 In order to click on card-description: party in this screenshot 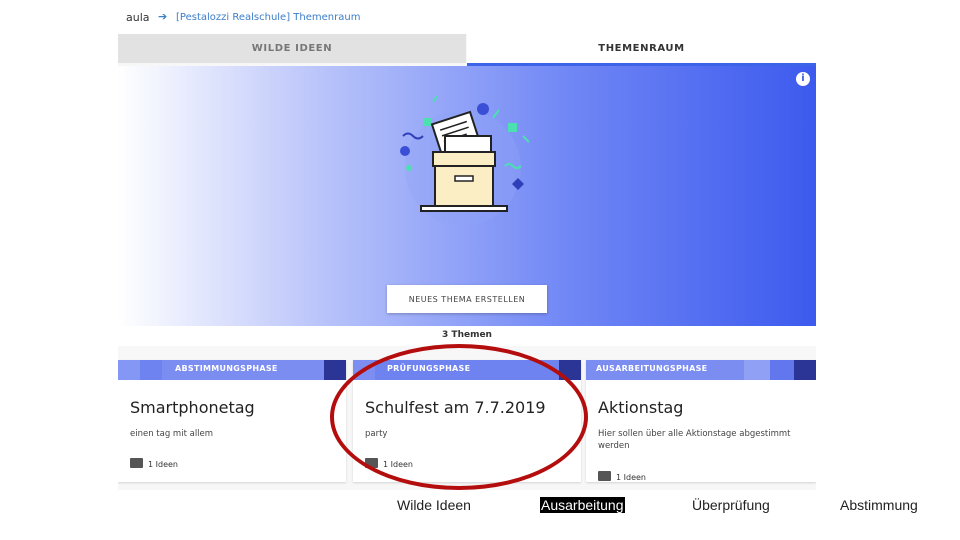, I will do `click(376, 434)`.